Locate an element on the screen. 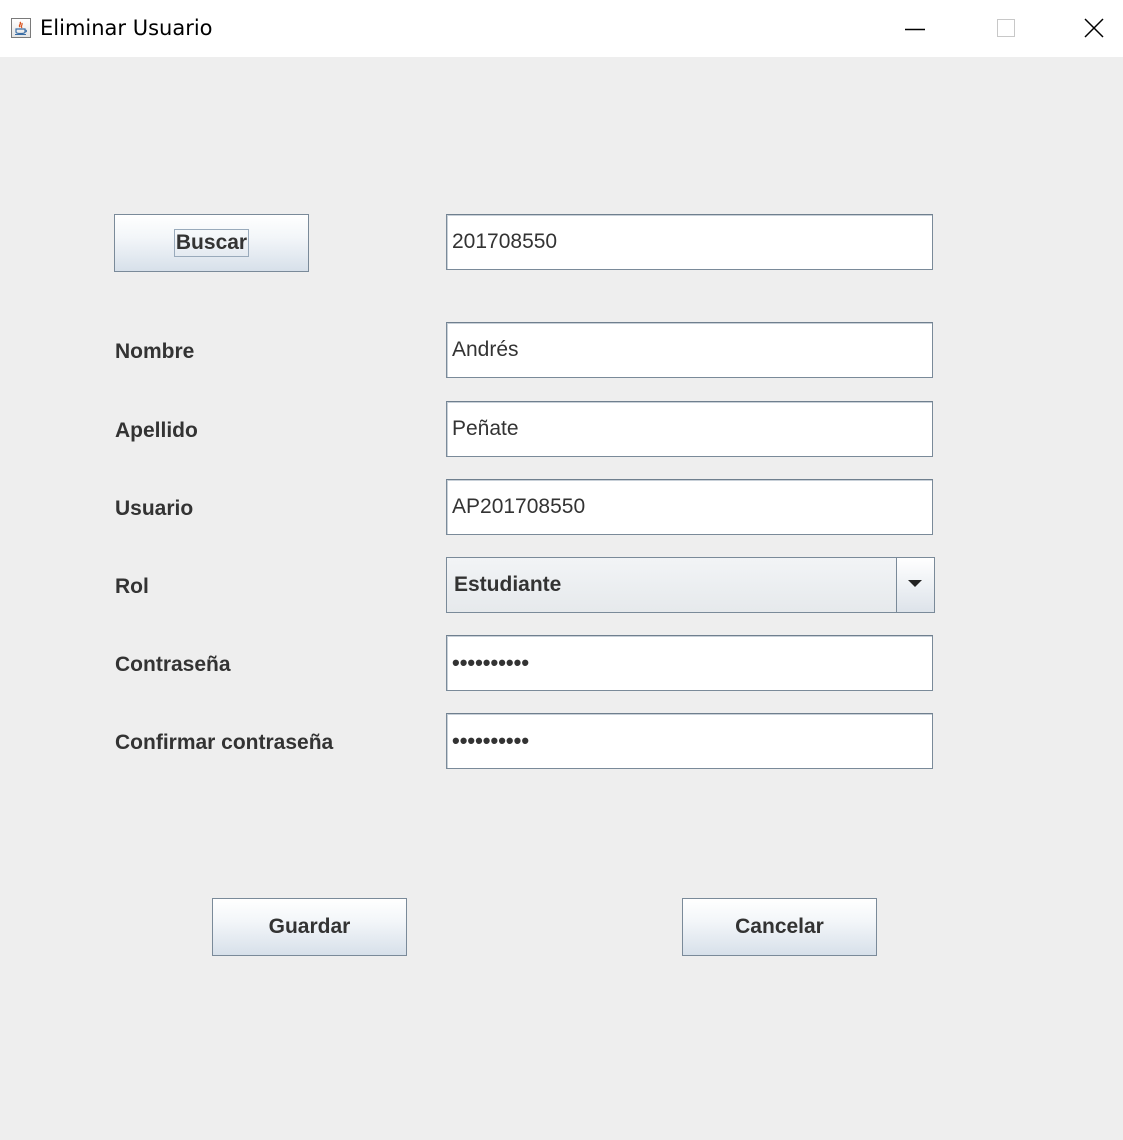  contrasena-field: •••••••••• is located at coordinates (689, 663).